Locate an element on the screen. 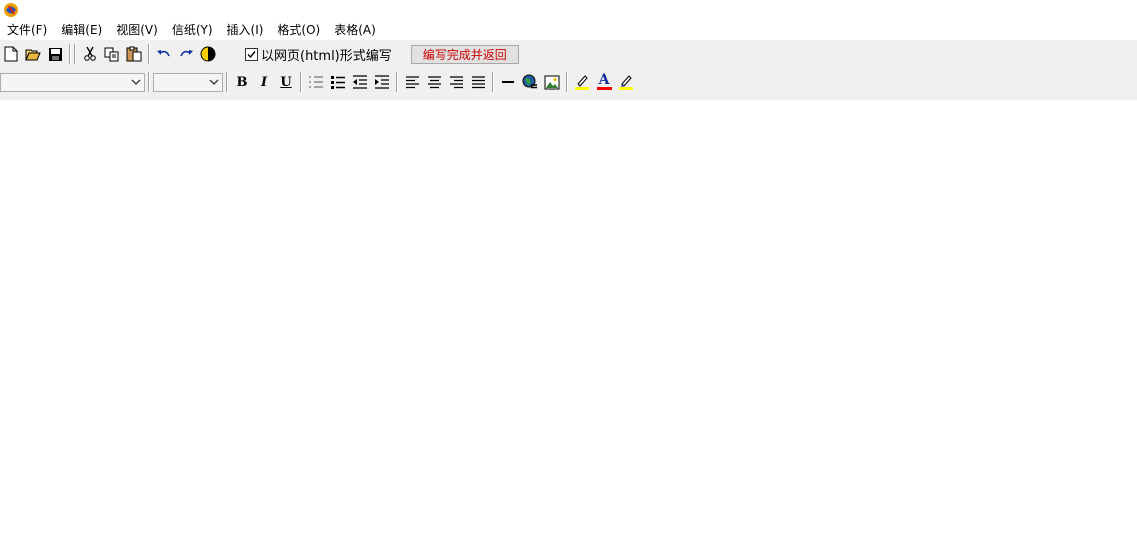 The width and height of the screenshot is (1137, 540). bold-button: B is located at coordinates (242, 82).